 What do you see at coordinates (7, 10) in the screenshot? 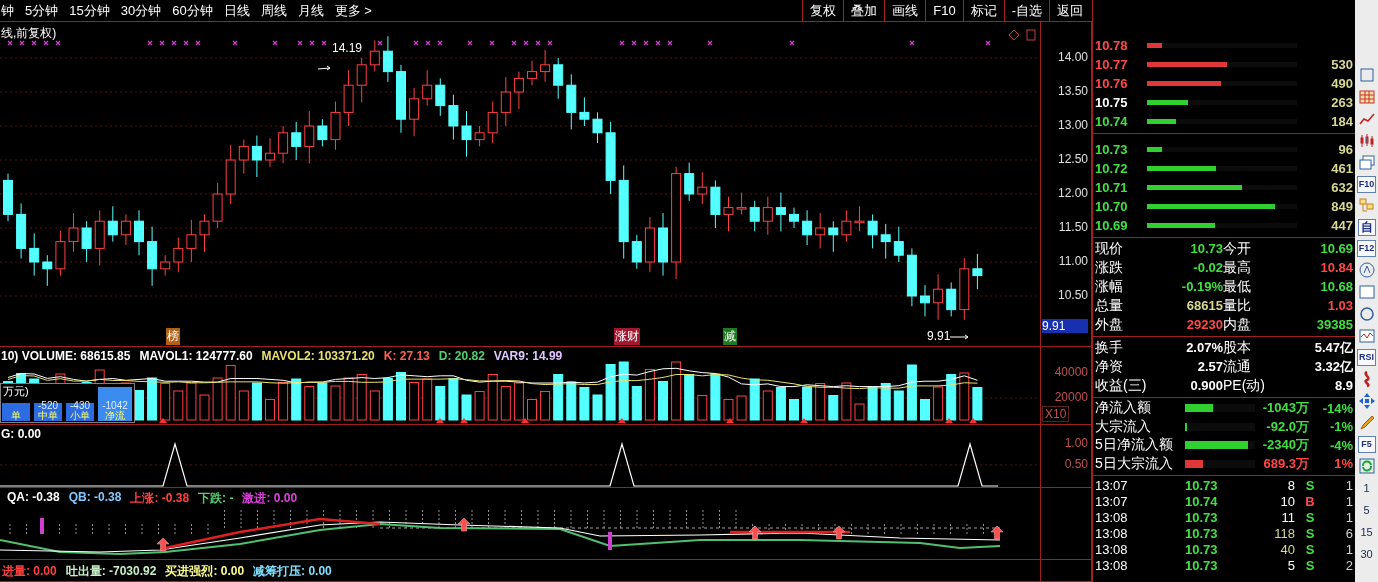
I see `period-tab: 钟` at bounding box center [7, 10].